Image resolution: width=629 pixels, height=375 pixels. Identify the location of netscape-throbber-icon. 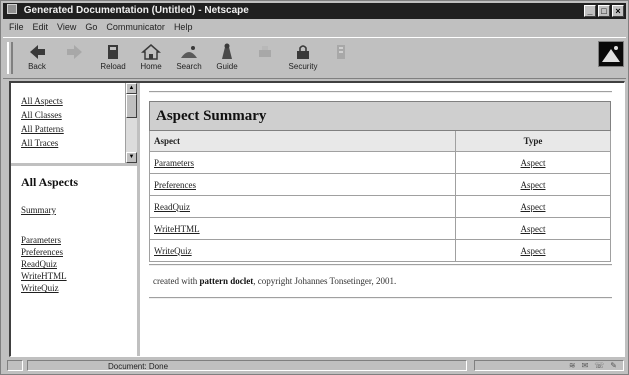
(611, 54).